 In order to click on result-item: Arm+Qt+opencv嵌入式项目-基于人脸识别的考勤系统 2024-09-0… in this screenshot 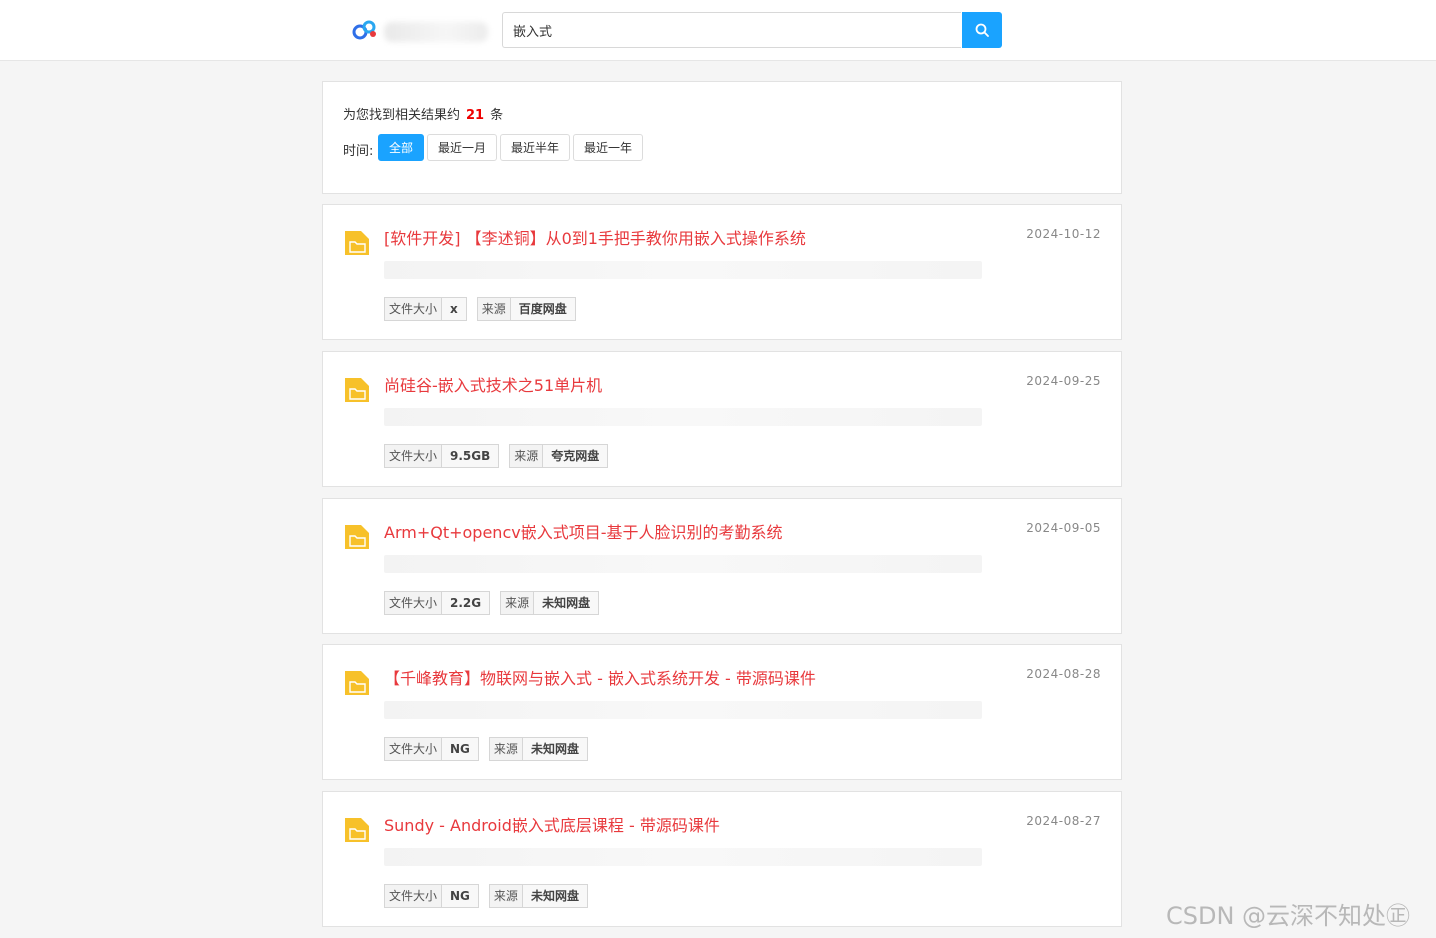, I will do `click(722, 566)`.